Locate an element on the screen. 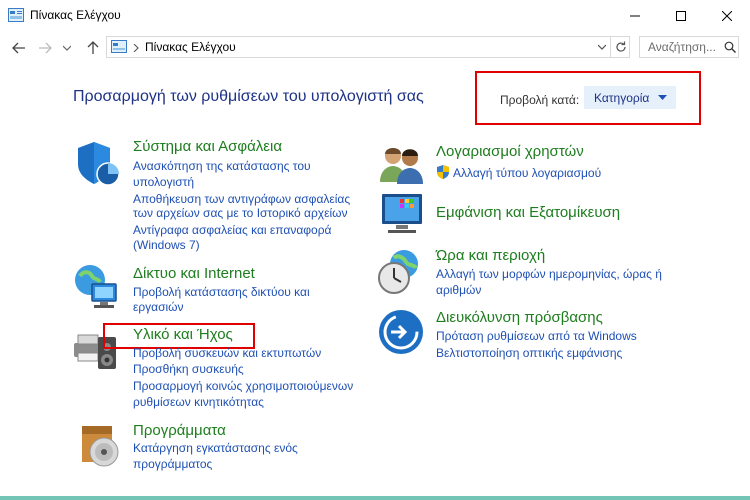 The width and height of the screenshot is (750, 500). search-icon is located at coordinates (730, 47).